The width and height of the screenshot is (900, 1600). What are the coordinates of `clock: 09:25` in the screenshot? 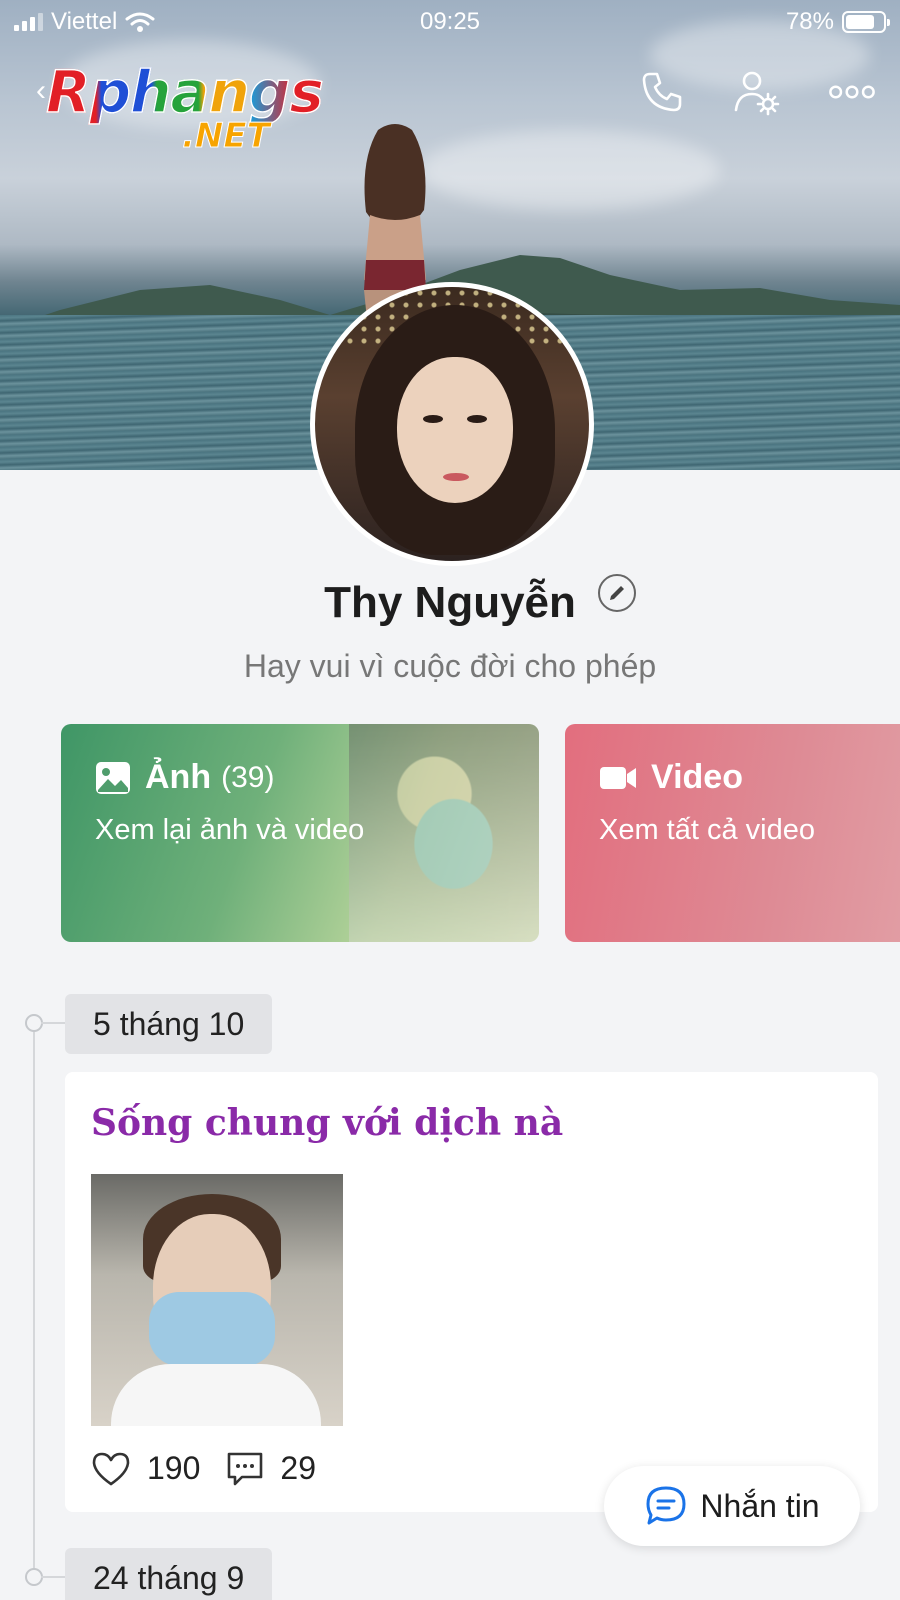 It's located at (450, 21).